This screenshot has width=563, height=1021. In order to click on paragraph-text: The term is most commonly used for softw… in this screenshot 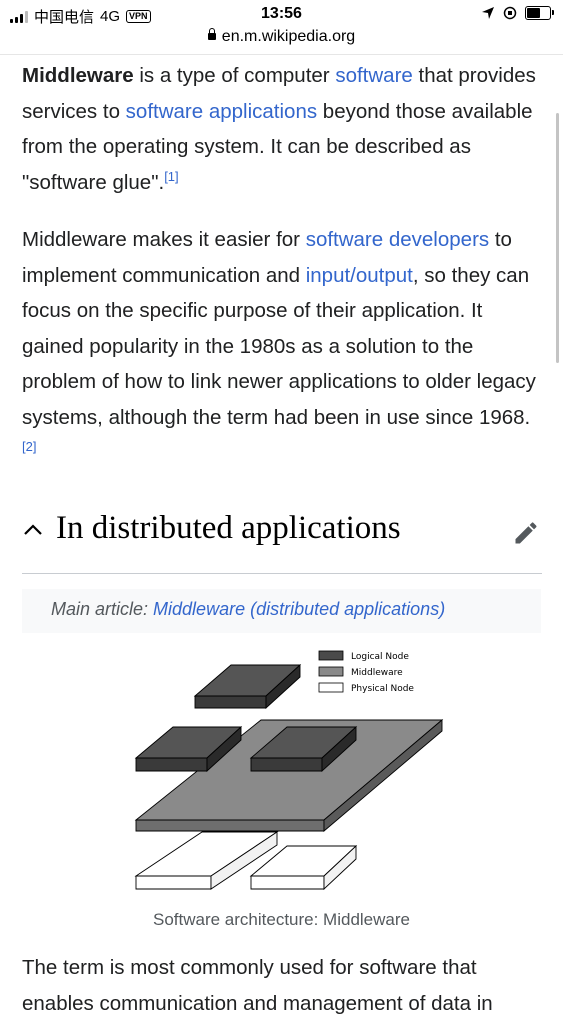, I will do `click(257, 985)`.